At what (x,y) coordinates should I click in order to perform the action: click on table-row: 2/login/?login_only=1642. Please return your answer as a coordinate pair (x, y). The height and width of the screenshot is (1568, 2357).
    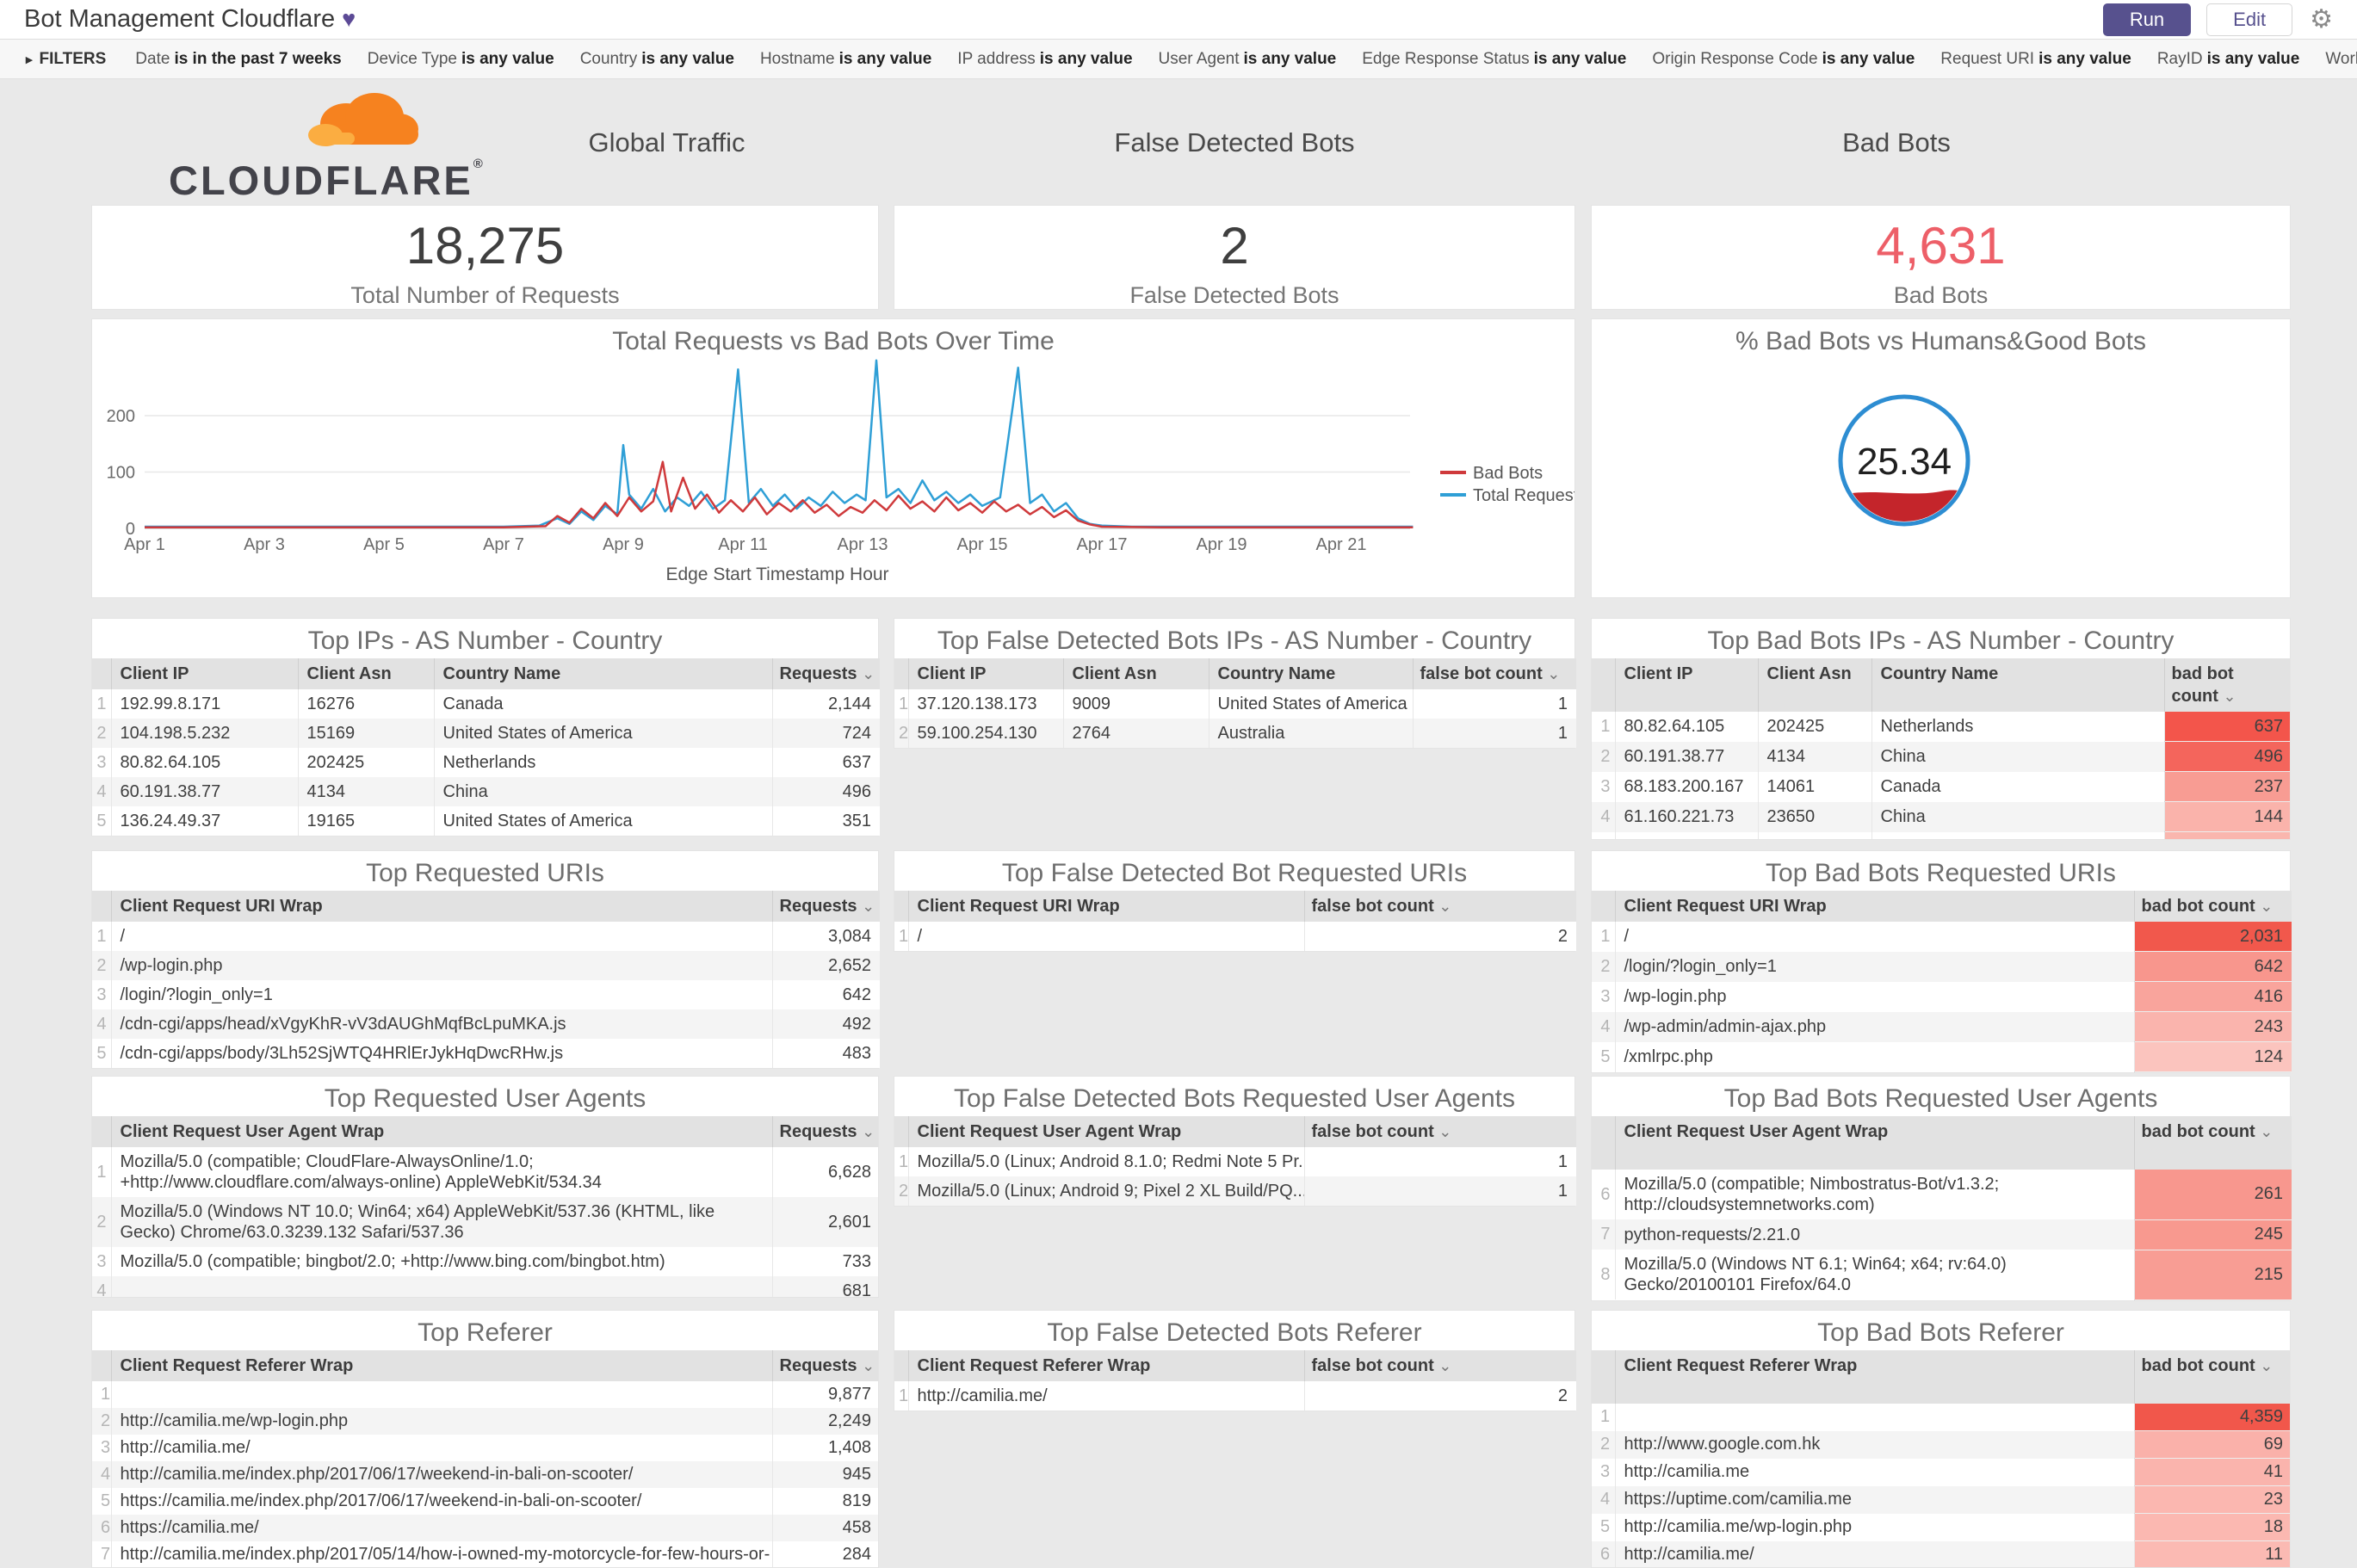
    Looking at the image, I should click on (1942, 967).